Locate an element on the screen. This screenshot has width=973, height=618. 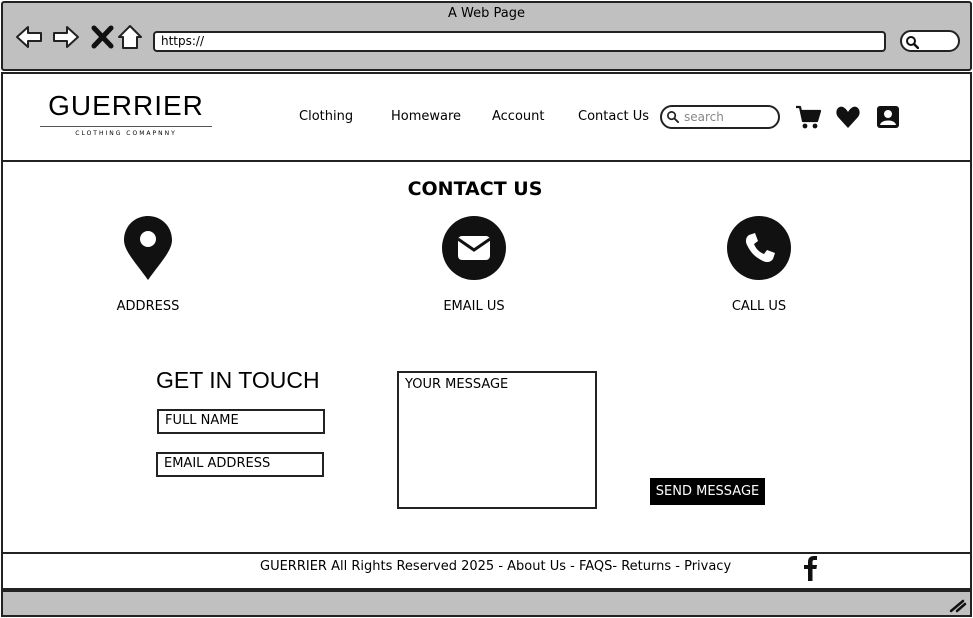
resize-grip-icon is located at coordinates (958, 605).